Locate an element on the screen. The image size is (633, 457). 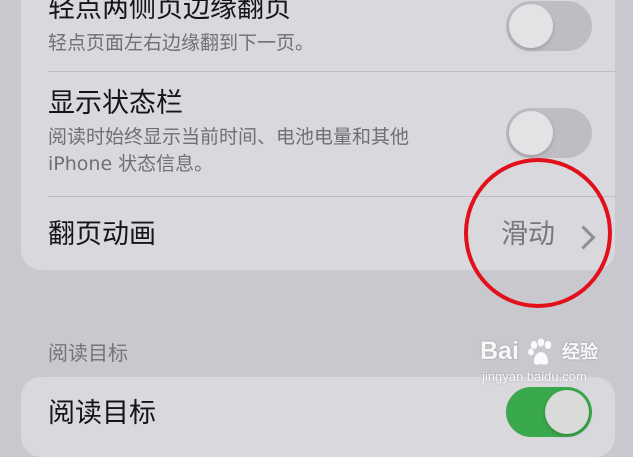
row-subtitle: 轻点页面左右边缘翻到下一页。 is located at coordinates (181, 43).